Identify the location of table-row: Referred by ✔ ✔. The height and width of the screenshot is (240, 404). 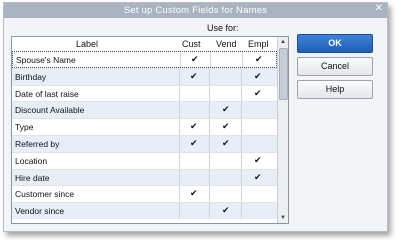
(144, 143).